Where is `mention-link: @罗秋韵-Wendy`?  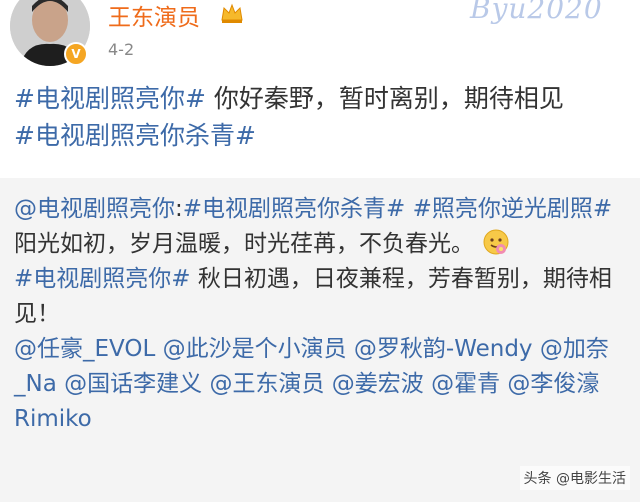 mention-link: @罗秋韵-Wendy is located at coordinates (443, 349).